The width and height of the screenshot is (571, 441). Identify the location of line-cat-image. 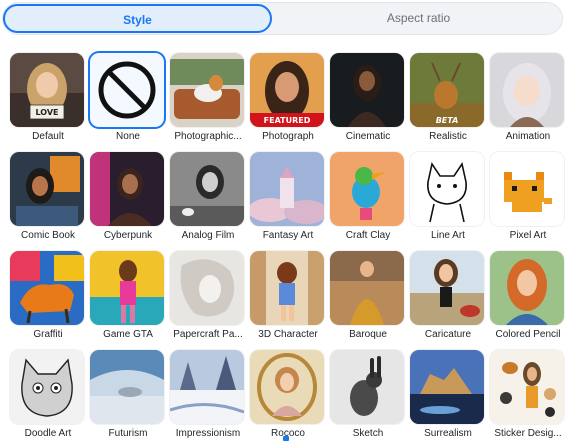
(447, 189).